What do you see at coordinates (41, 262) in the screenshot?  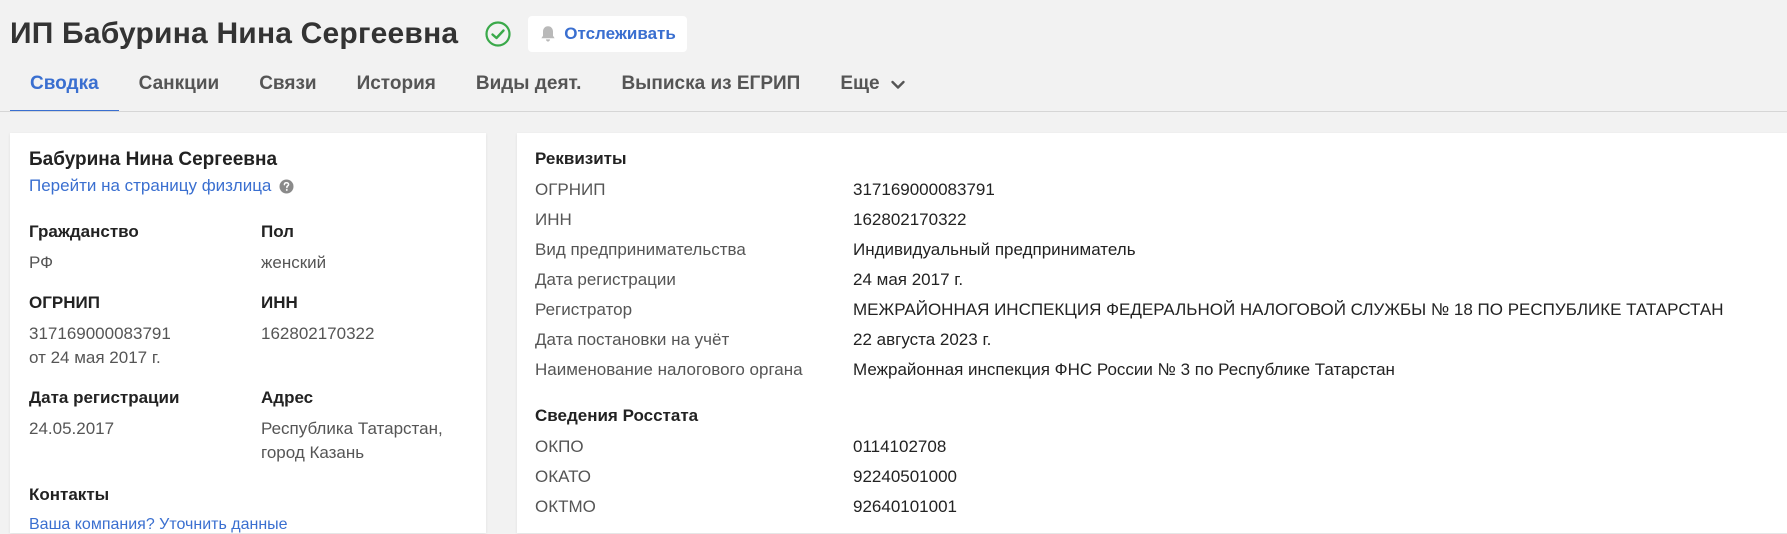 I see `citizenship-value: РФ` at bounding box center [41, 262].